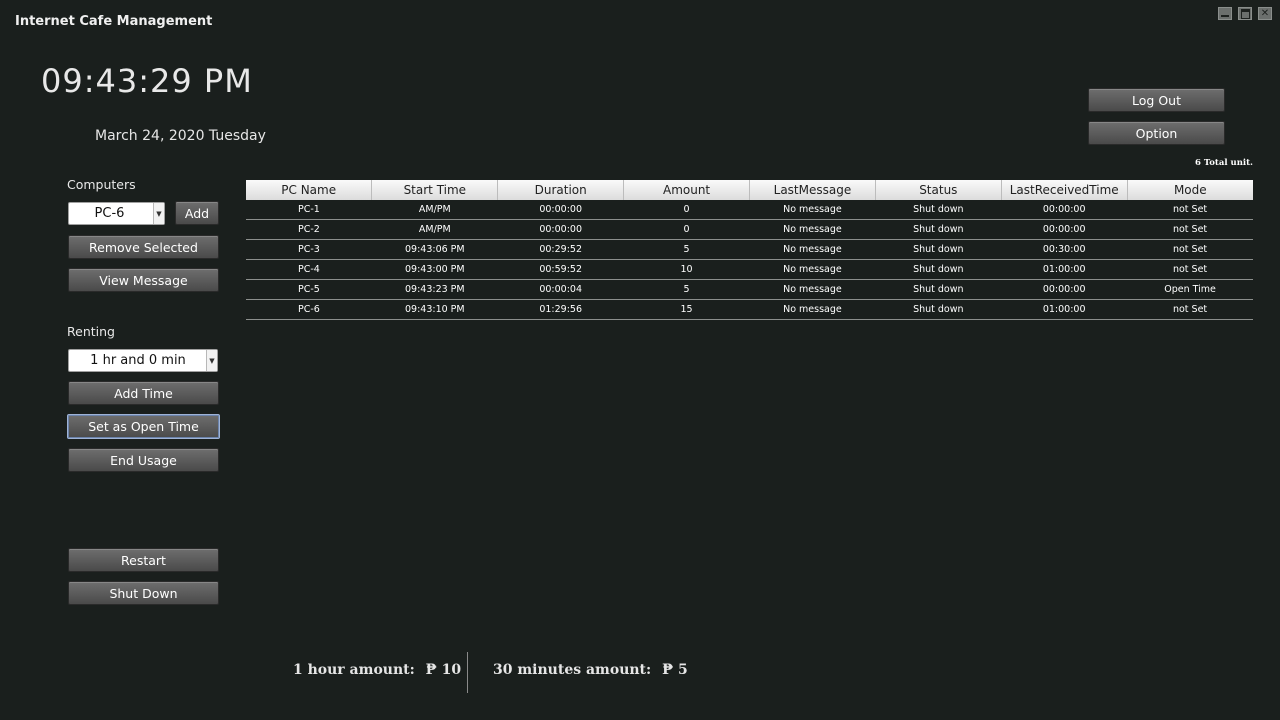 The height and width of the screenshot is (720, 1280). What do you see at coordinates (1156, 100) in the screenshot?
I see `logout-button: Log Out` at bounding box center [1156, 100].